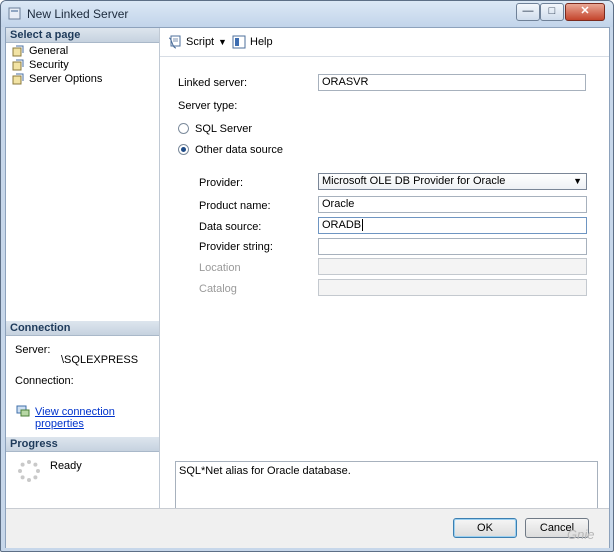  I want to click on script-icon, so click(174, 42).